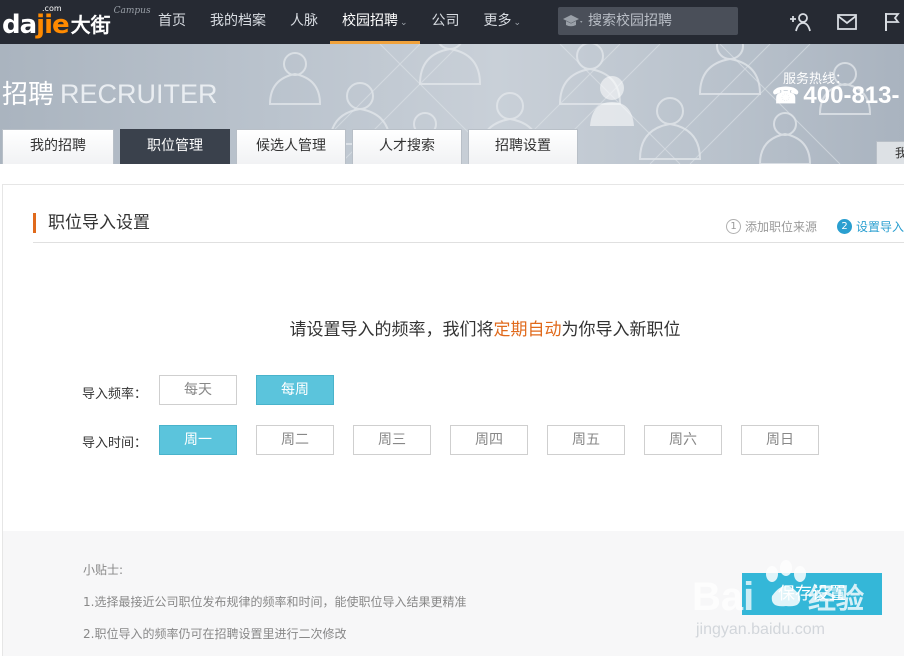  I want to click on time-option-4: 周五, so click(586, 440).